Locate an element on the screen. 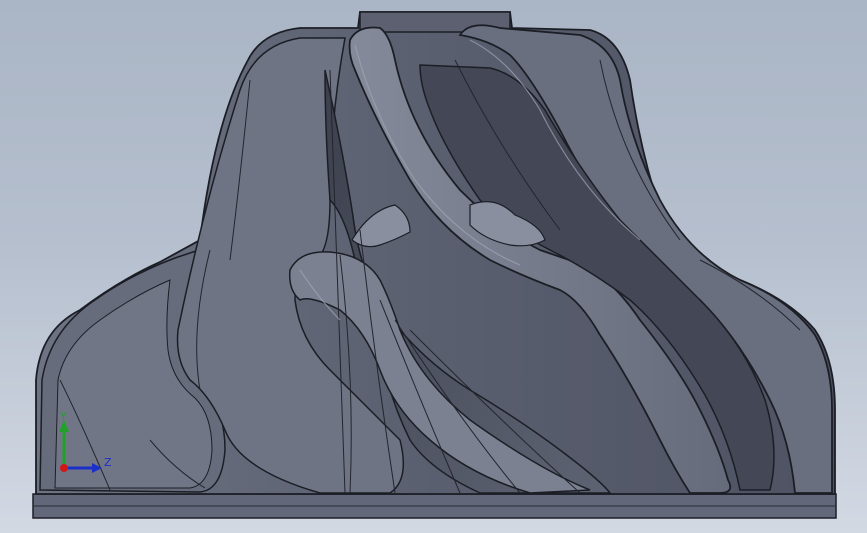 This screenshot has height=533, width=867. y-axis-label: Y is located at coordinates (63, 416).